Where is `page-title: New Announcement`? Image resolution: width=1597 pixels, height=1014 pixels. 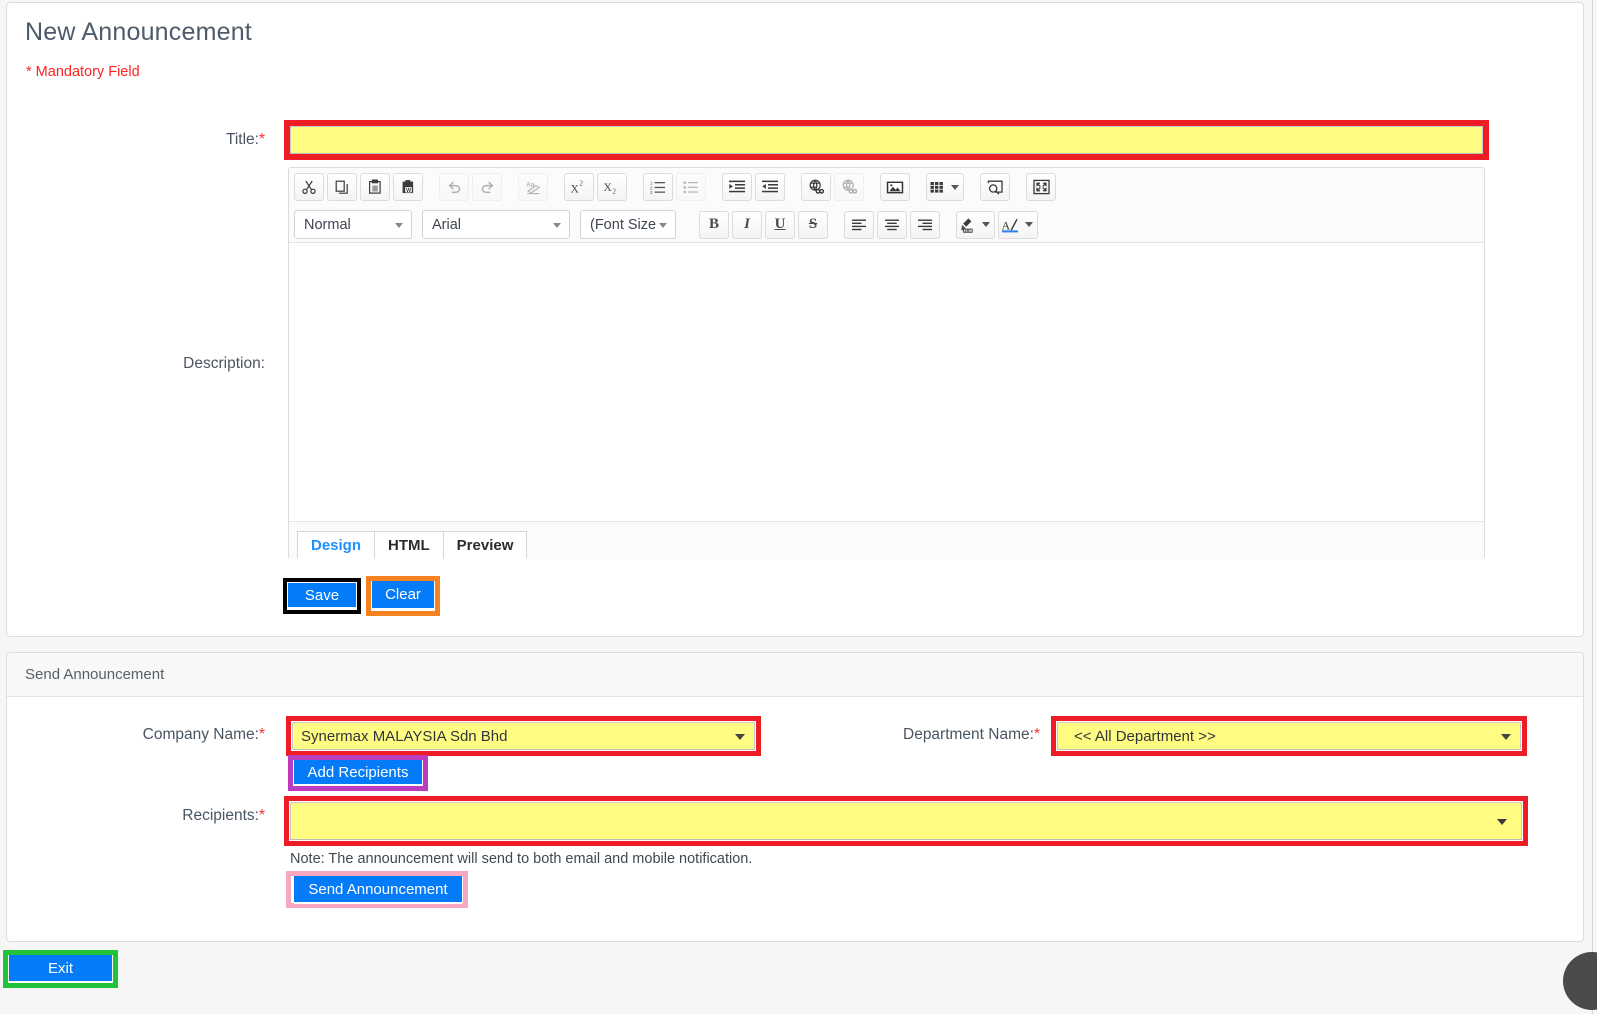 page-title: New Announcement is located at coordinates (138, 32).